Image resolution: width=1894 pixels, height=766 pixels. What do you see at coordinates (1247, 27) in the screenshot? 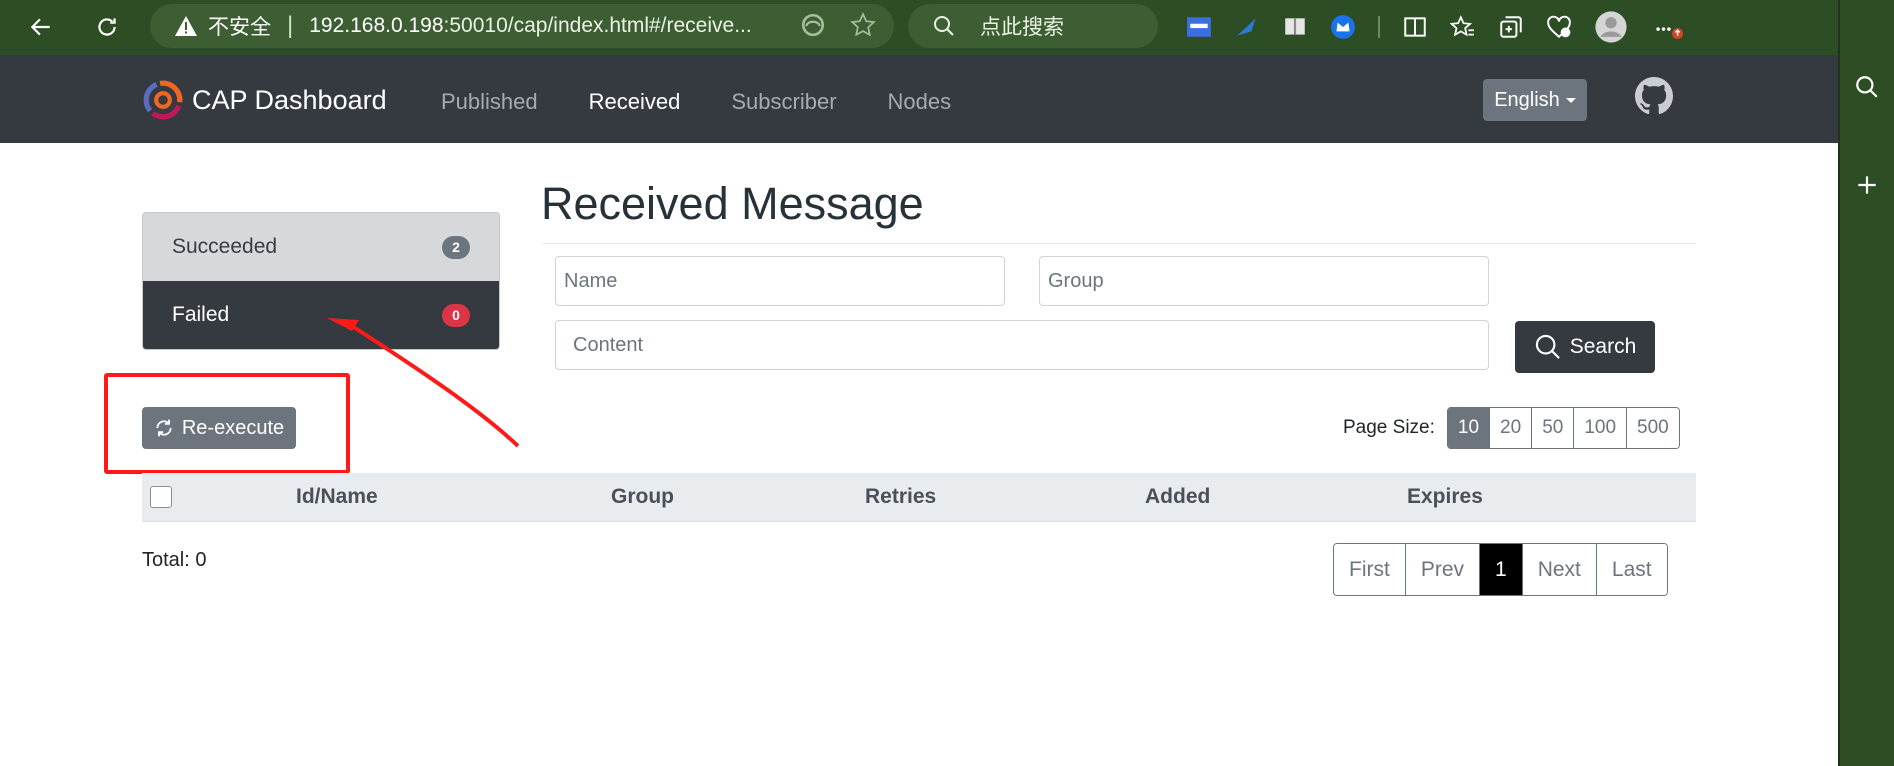
I see `wing-extension-icon` at bounding box center [1247, 27].